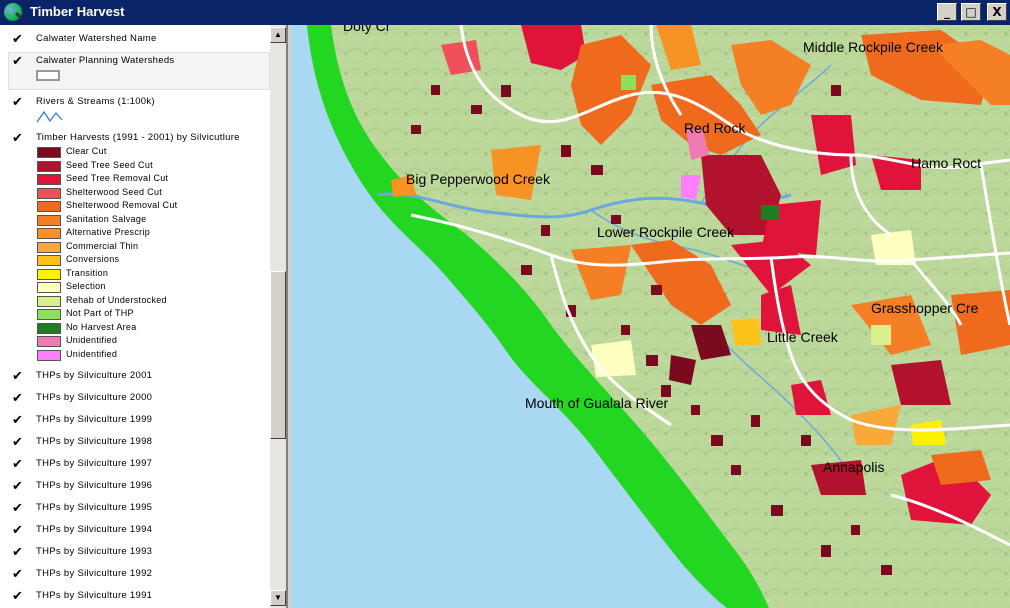 This screenshot has height=608, width=1010. I want to click on legend-label: Seed Tree Removal Cut, so click(117, 178).